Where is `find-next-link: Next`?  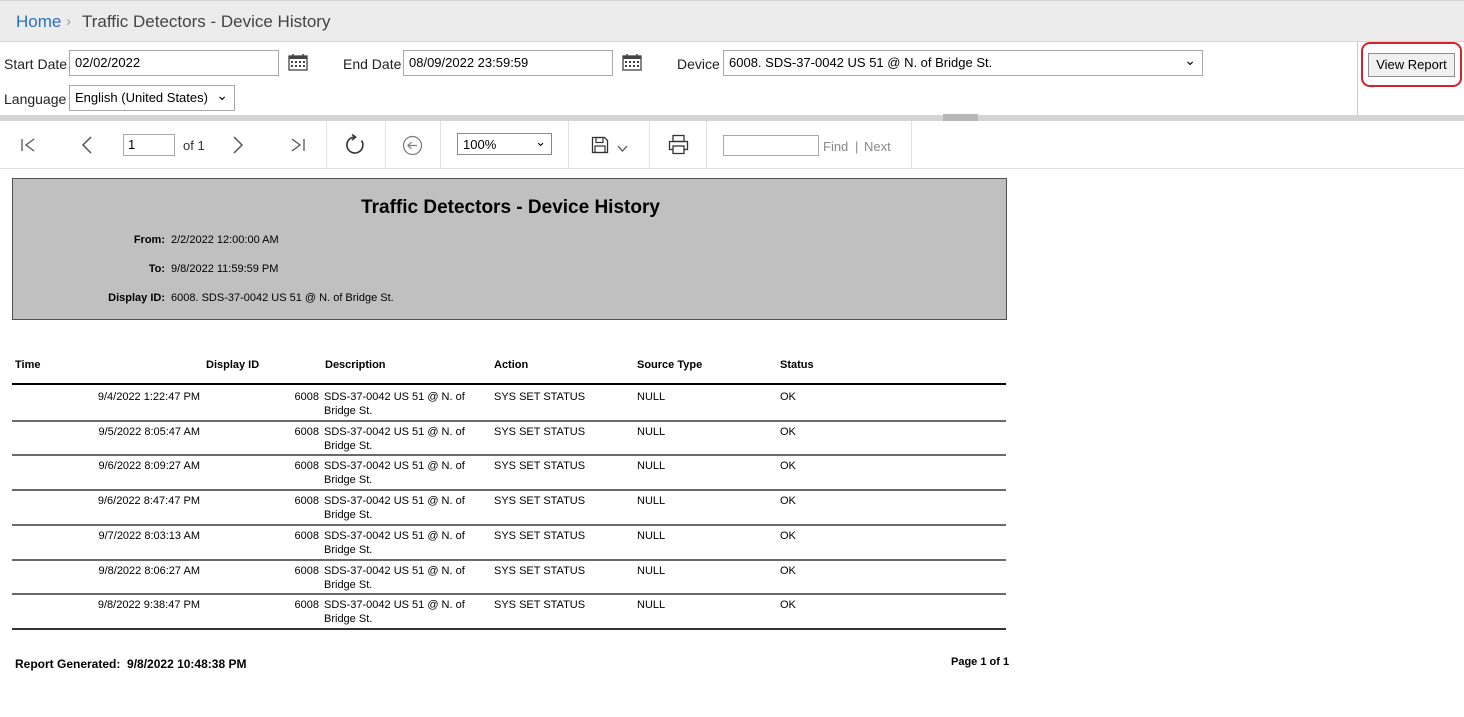
find-next-link: Next is located at coordinates (877, 146).